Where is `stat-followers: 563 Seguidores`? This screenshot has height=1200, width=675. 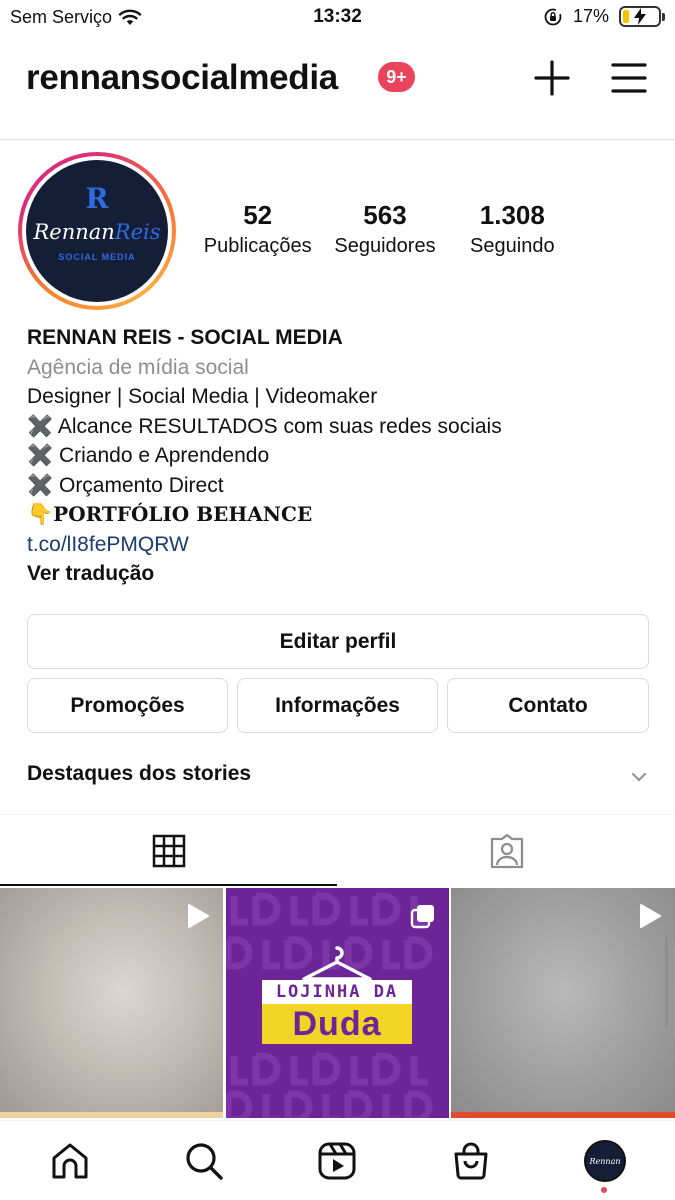 stat-followers: 563 Seguidores is located at coordinates (384, 229).